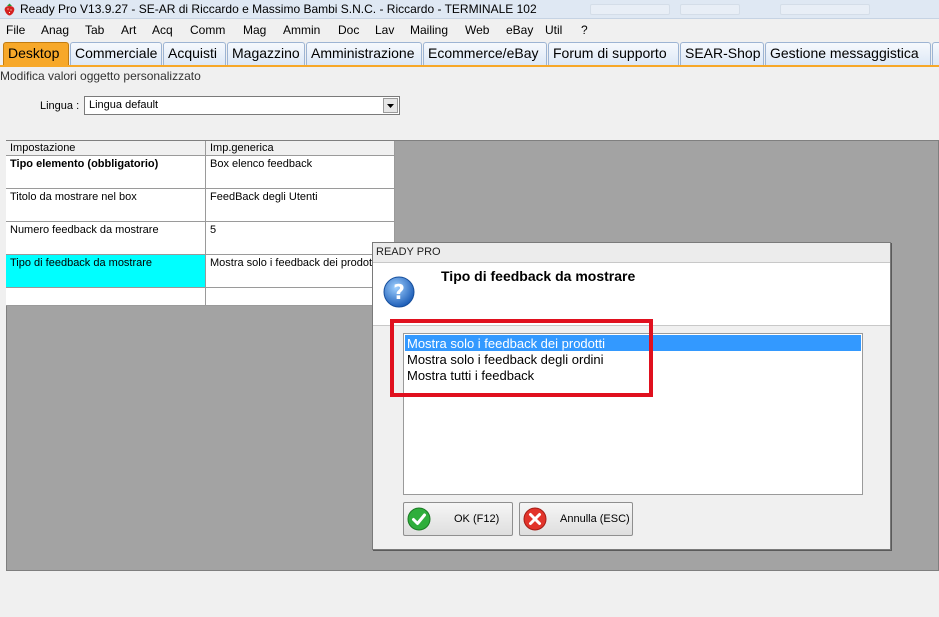 The image size is (939, 617). Describe the element at coordinates (106, 205) in the screenshot. I see `grid-row-label: Titolo da mostrare nel box` at that location.